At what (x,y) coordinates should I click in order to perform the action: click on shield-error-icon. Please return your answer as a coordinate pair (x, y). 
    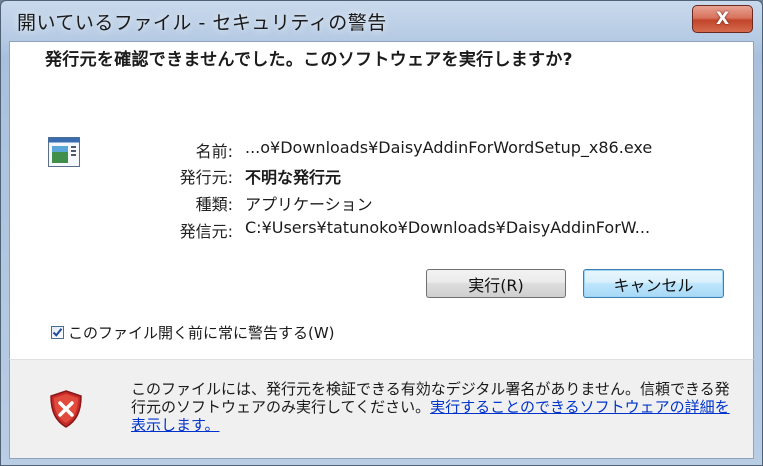
    Looking at the image, I should click on (66, 409).